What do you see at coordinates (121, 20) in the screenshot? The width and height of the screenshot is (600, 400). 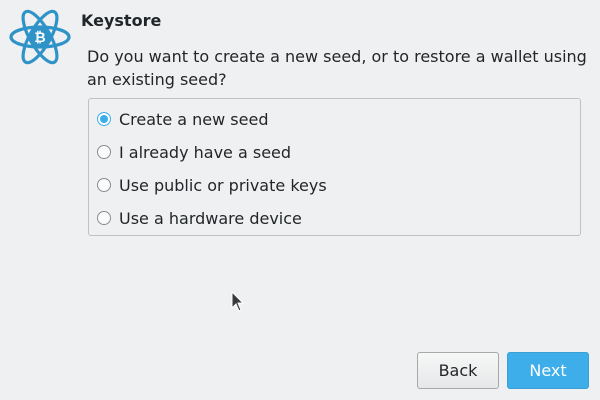 I see `page-title: Keystore` at bounding box center [121, 20].